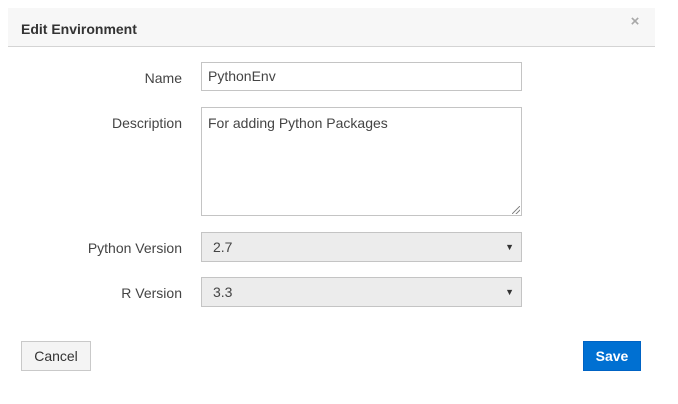  Describe the element at coordinates (223, 292) in the screenshot. I see `r-version-value: 3.3` at that location.